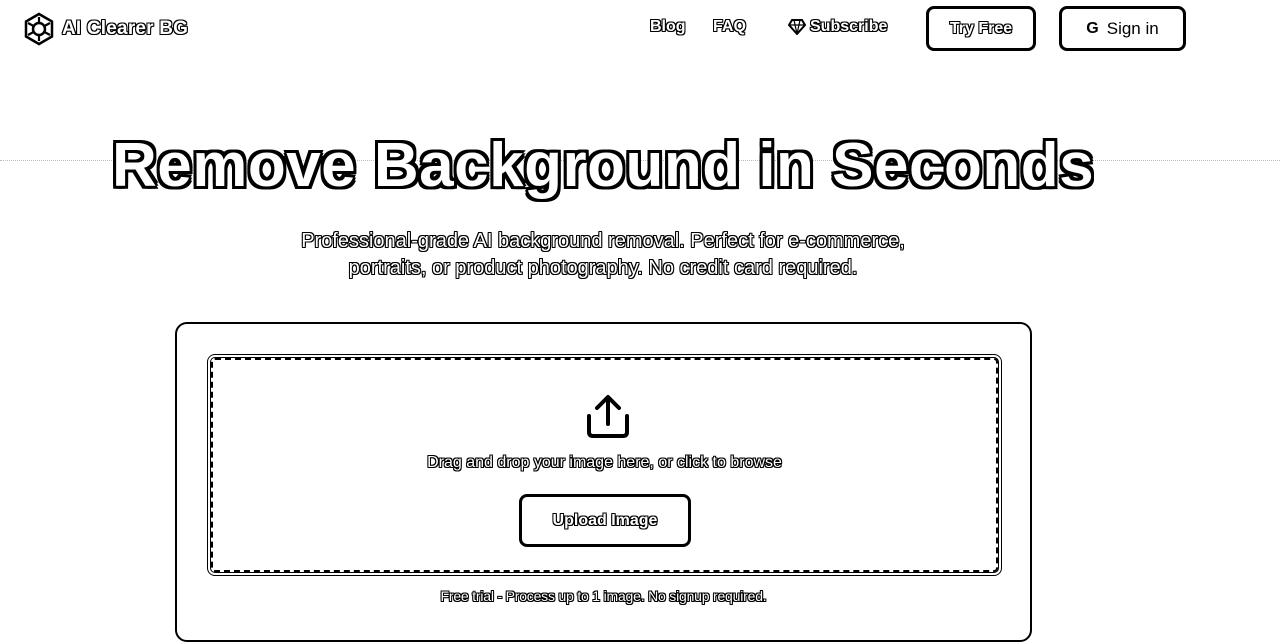 Image resolution: width=1280 pixels, height=642 pixels. I want to click on try-free-button: Try Free, so click(981, 28).